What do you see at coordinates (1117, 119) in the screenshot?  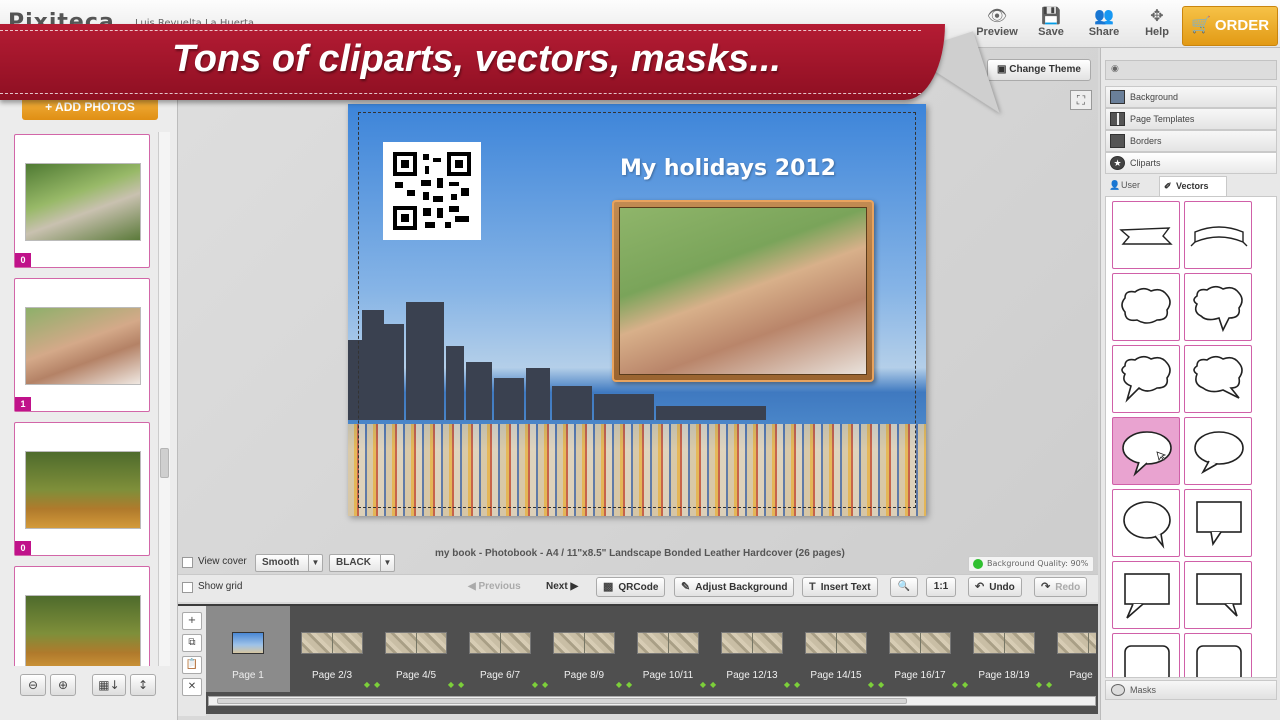 I see `grid-icon` at bounding box center [1117, 119].